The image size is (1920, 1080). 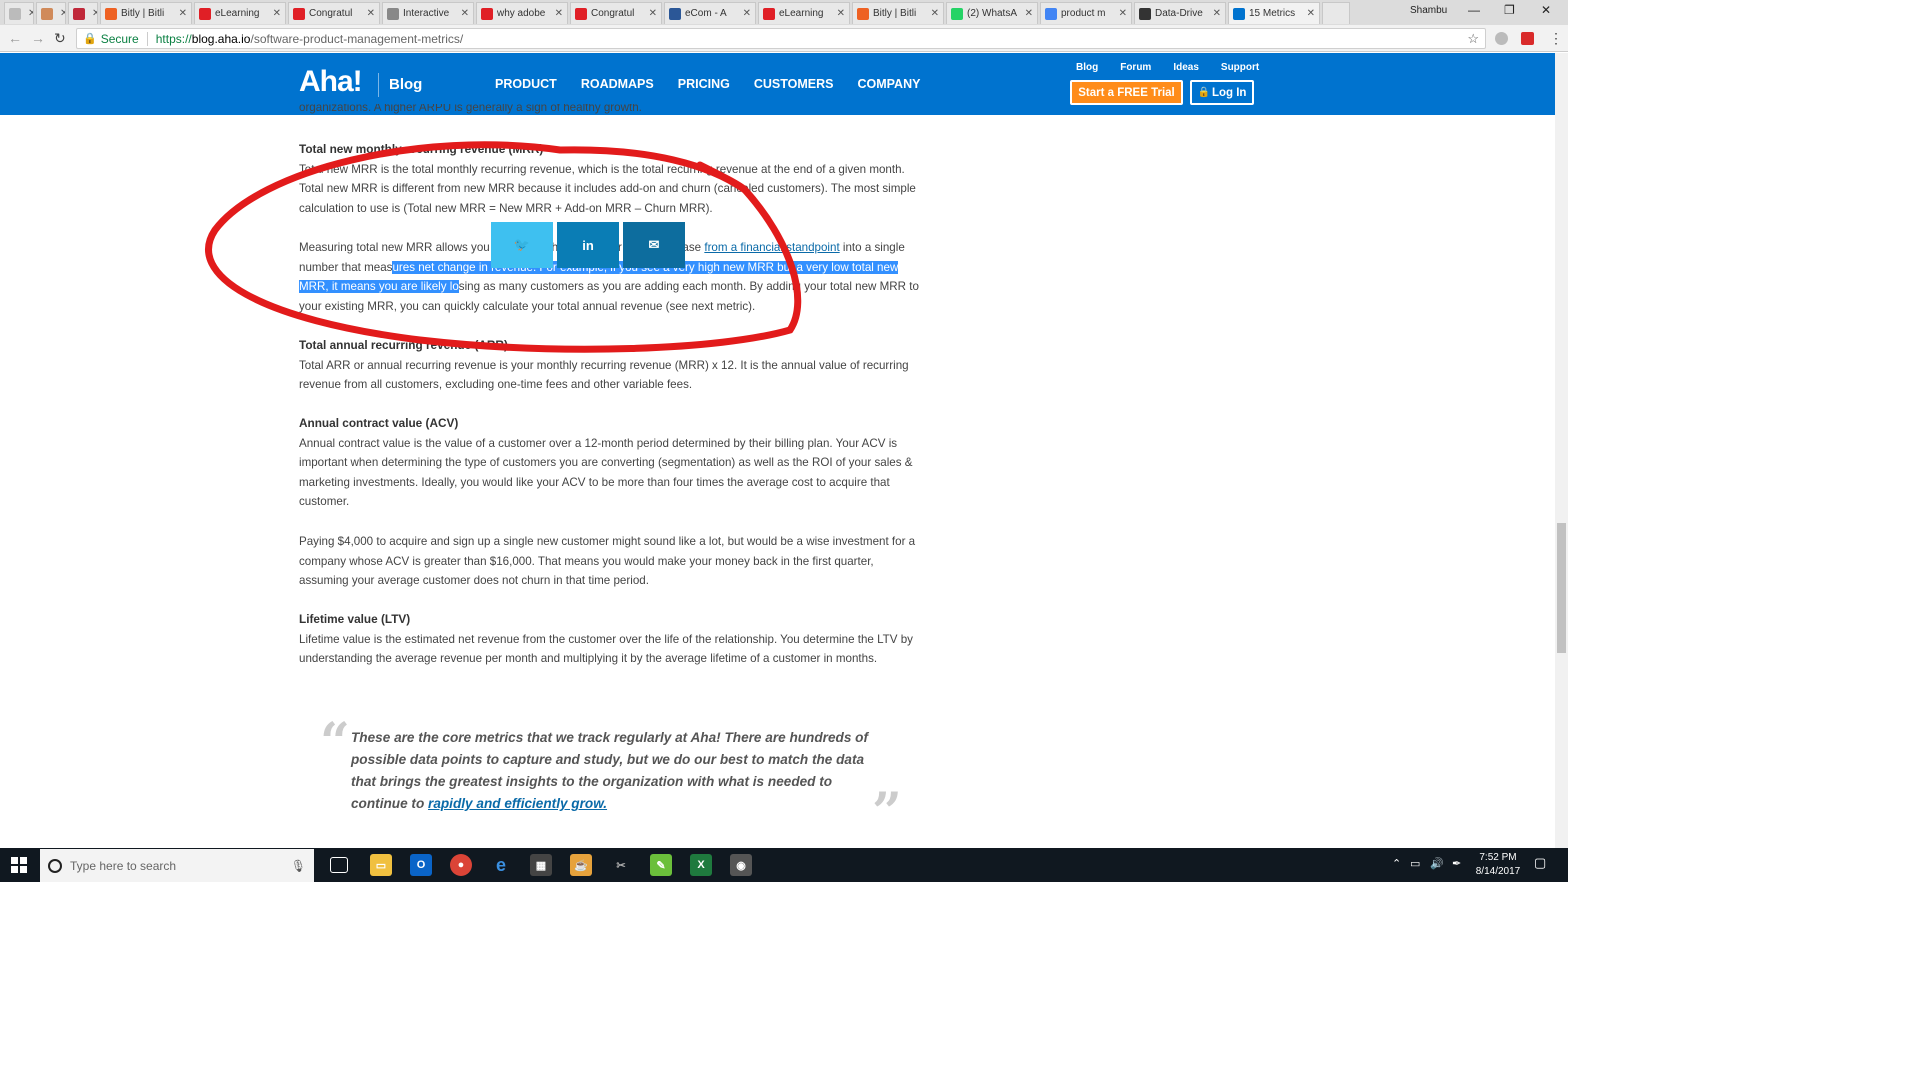 What do you see at coordinates (15, 38) in the screenshot?
I see `back-icon: ←` at bounding box center [15, 38].